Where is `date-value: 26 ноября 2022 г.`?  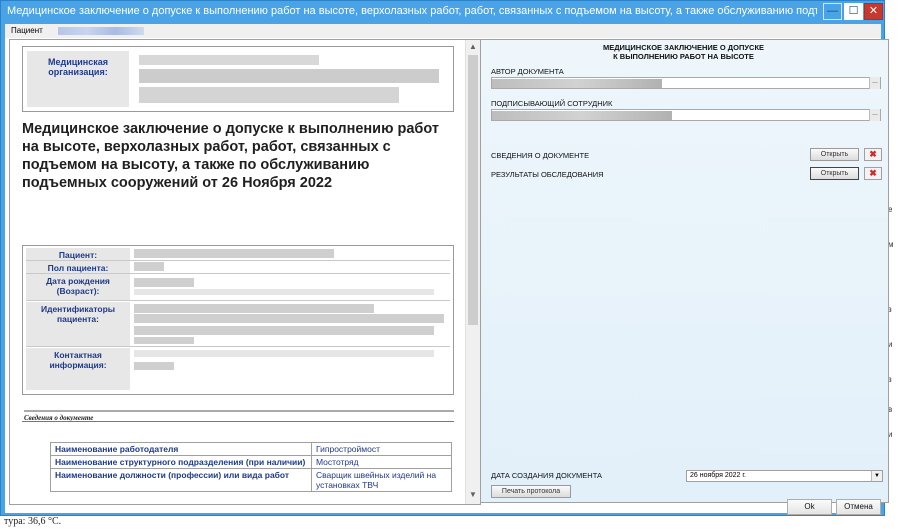 date-value: 26 ноября 2022 г. is located at coordinates (718, 475).